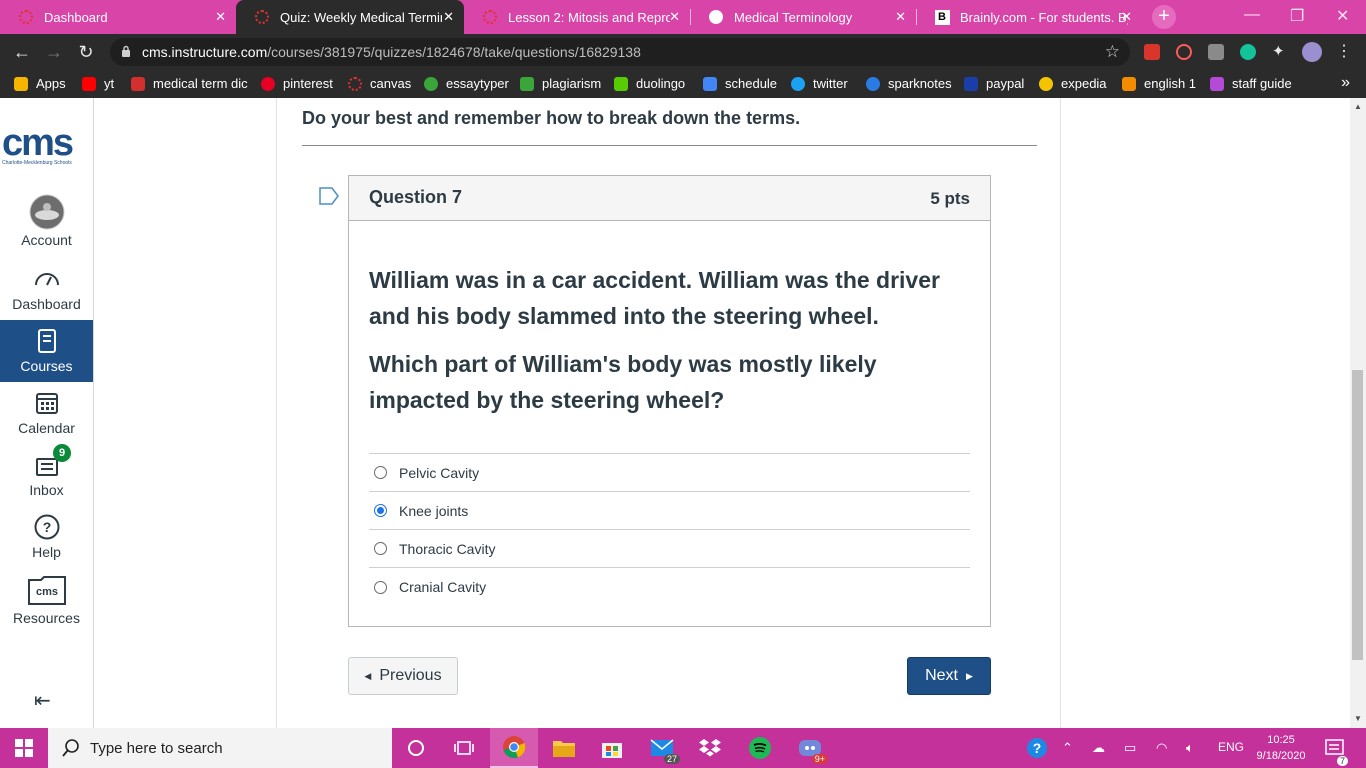  What do you see at coordinates (669, 511) in the screenshot?
I see `answer-option: Knee joints` at bounding box center [669, 511].